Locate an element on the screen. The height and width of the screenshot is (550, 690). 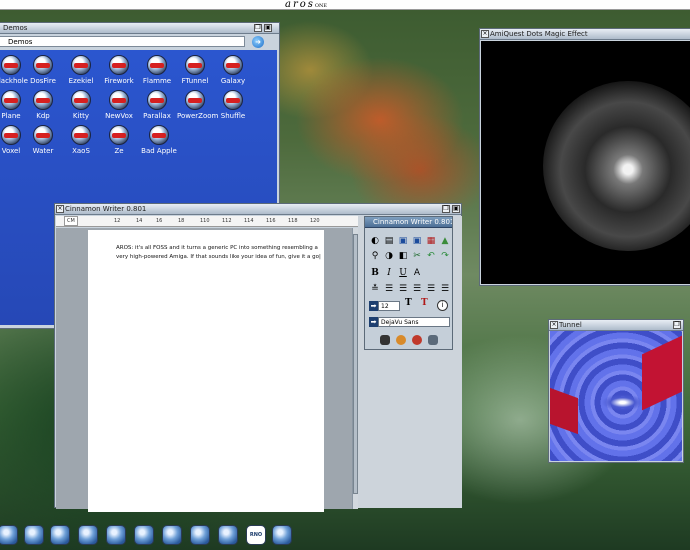
spellcheck-icon is located at coordinates (385, 340).